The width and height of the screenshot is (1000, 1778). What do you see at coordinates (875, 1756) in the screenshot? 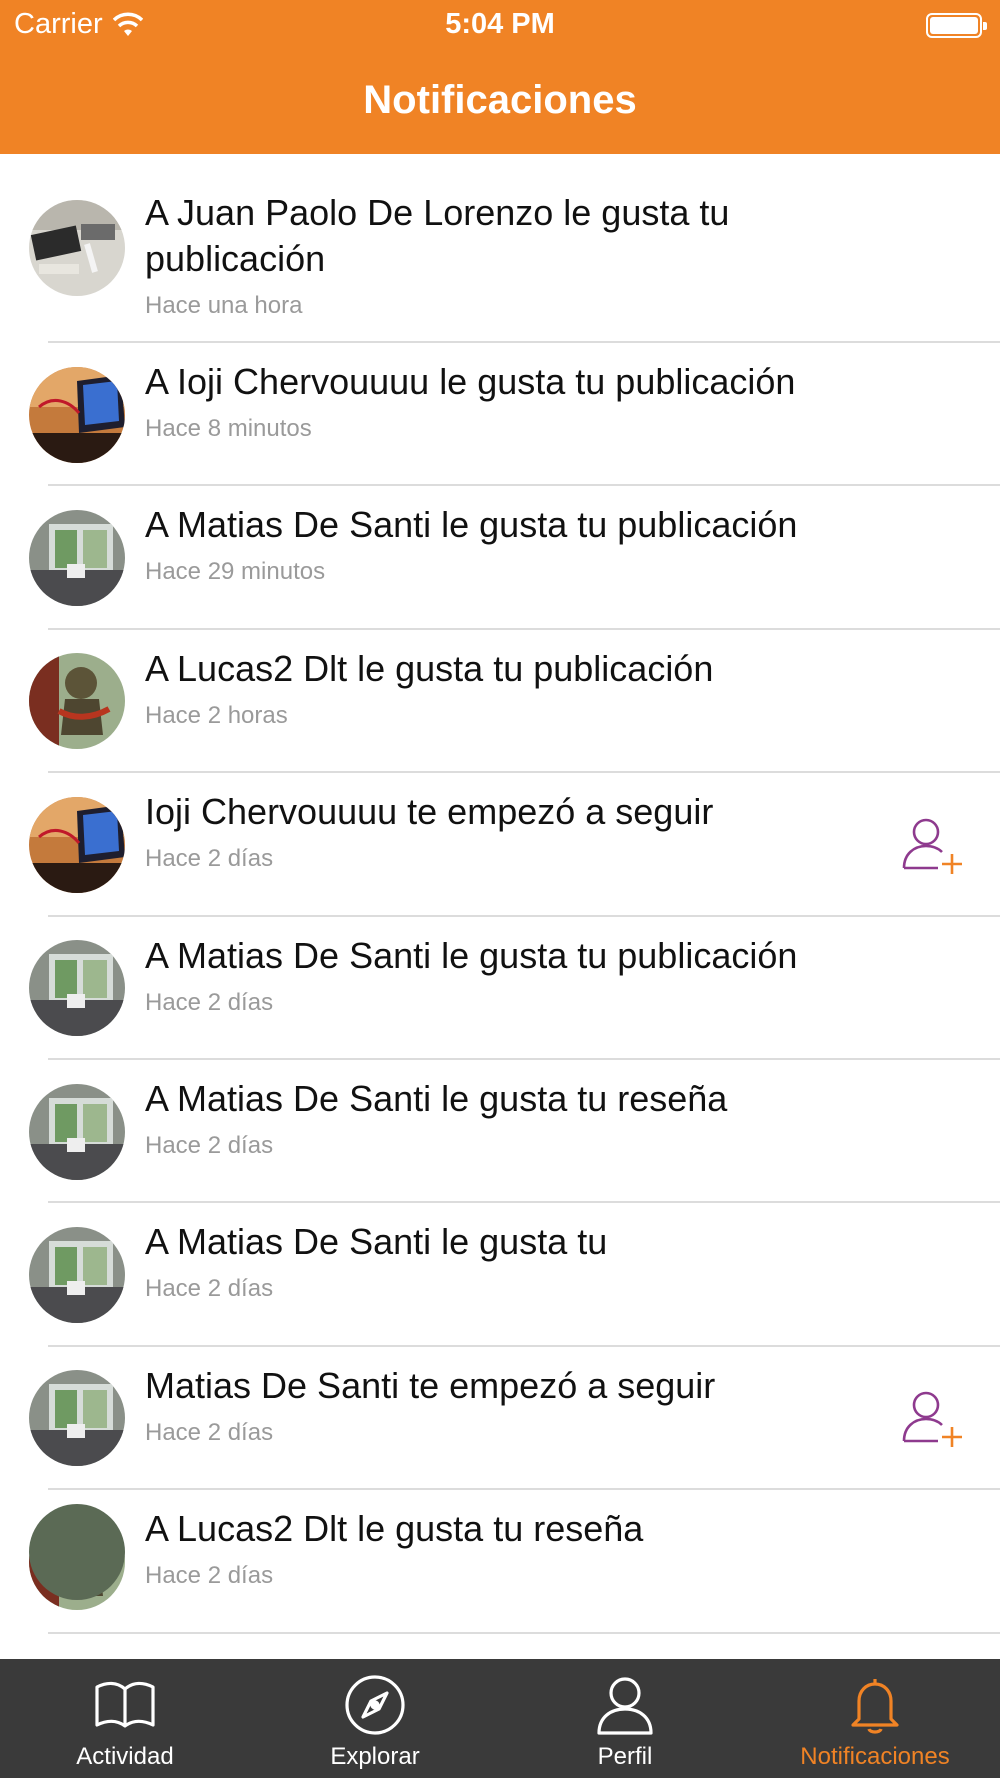
I see `tab-label: Notificaciones` at bounding box center [875, 1756].